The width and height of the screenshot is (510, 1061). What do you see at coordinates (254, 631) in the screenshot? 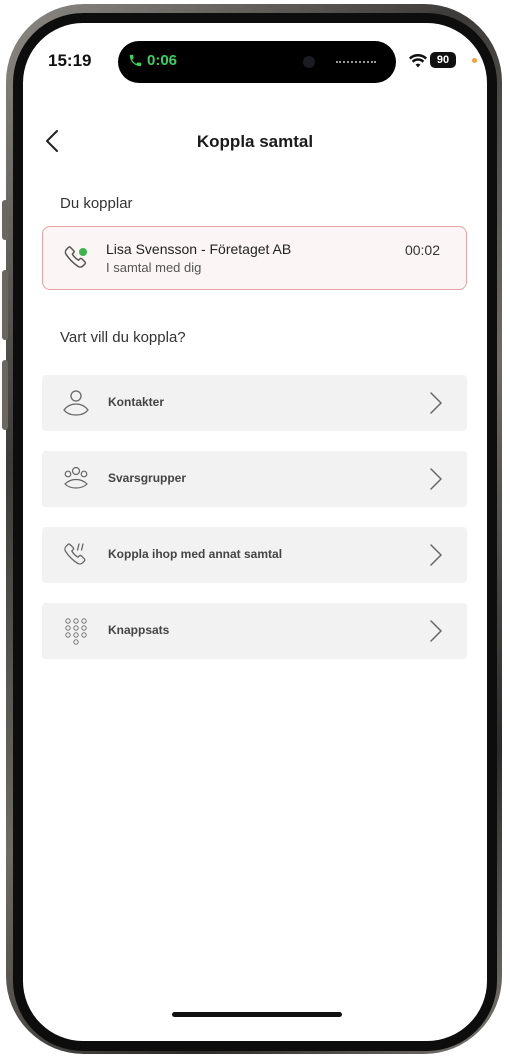
I see `option-keypad: Knappsats` at bounding box center [254, 631].